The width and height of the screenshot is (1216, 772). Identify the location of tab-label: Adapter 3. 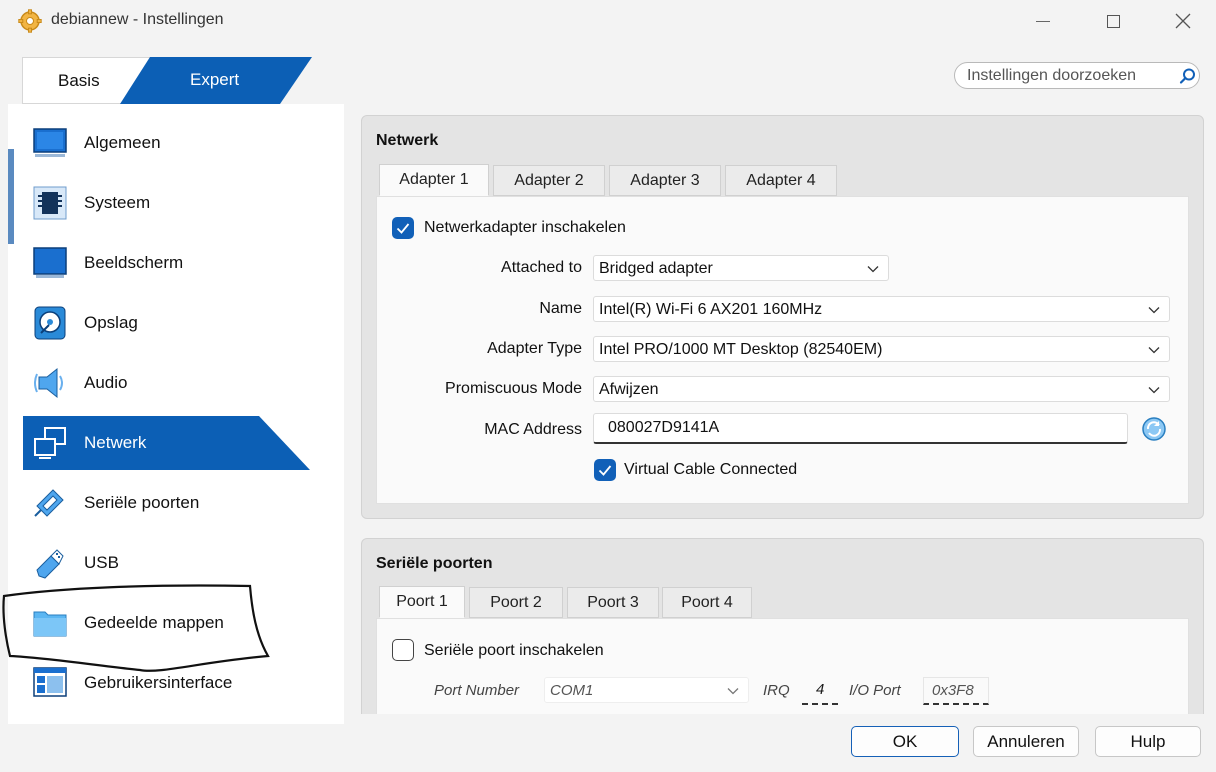
(665, 180).